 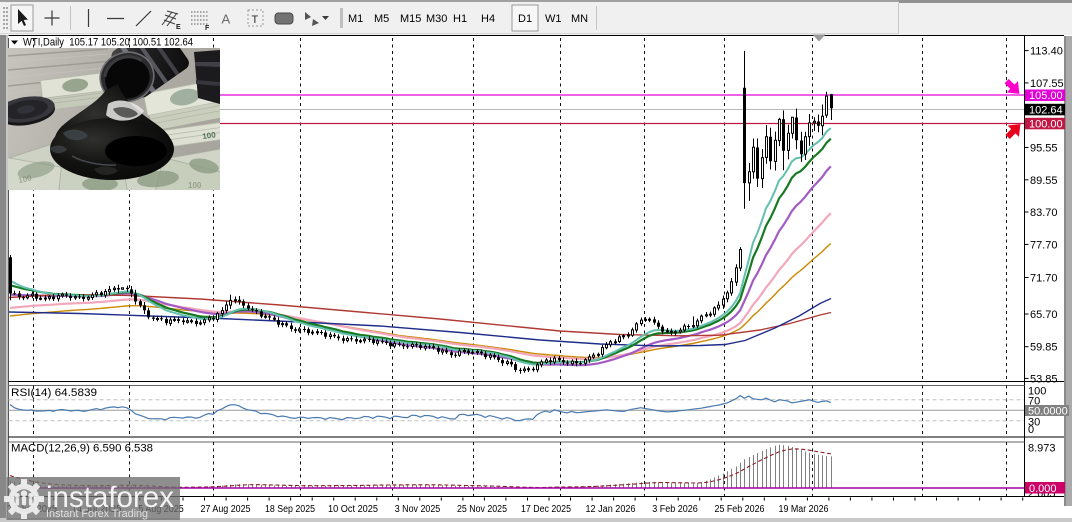 What do you see at coordinates (1042, 449) in the screenshot?
I see `svg-text: 8.973` at bounding box center [1042, 449].